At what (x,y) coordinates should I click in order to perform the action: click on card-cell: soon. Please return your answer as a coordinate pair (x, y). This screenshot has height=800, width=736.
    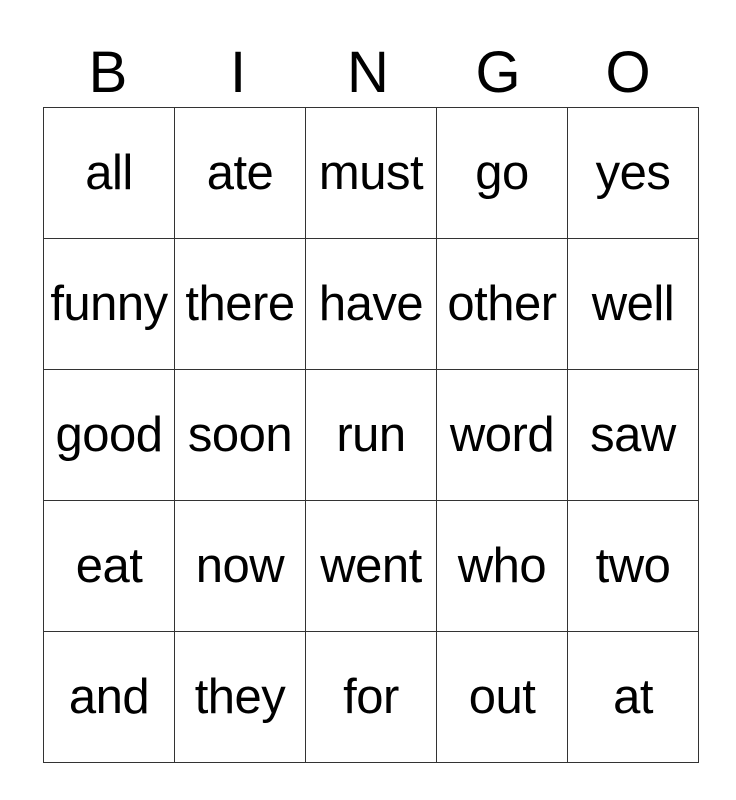
    Looking at the image, I should click on (240, 435).